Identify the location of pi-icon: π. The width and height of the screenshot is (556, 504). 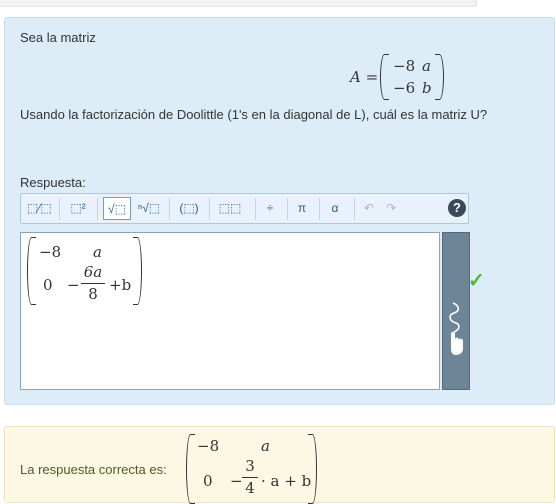
(302, 208).